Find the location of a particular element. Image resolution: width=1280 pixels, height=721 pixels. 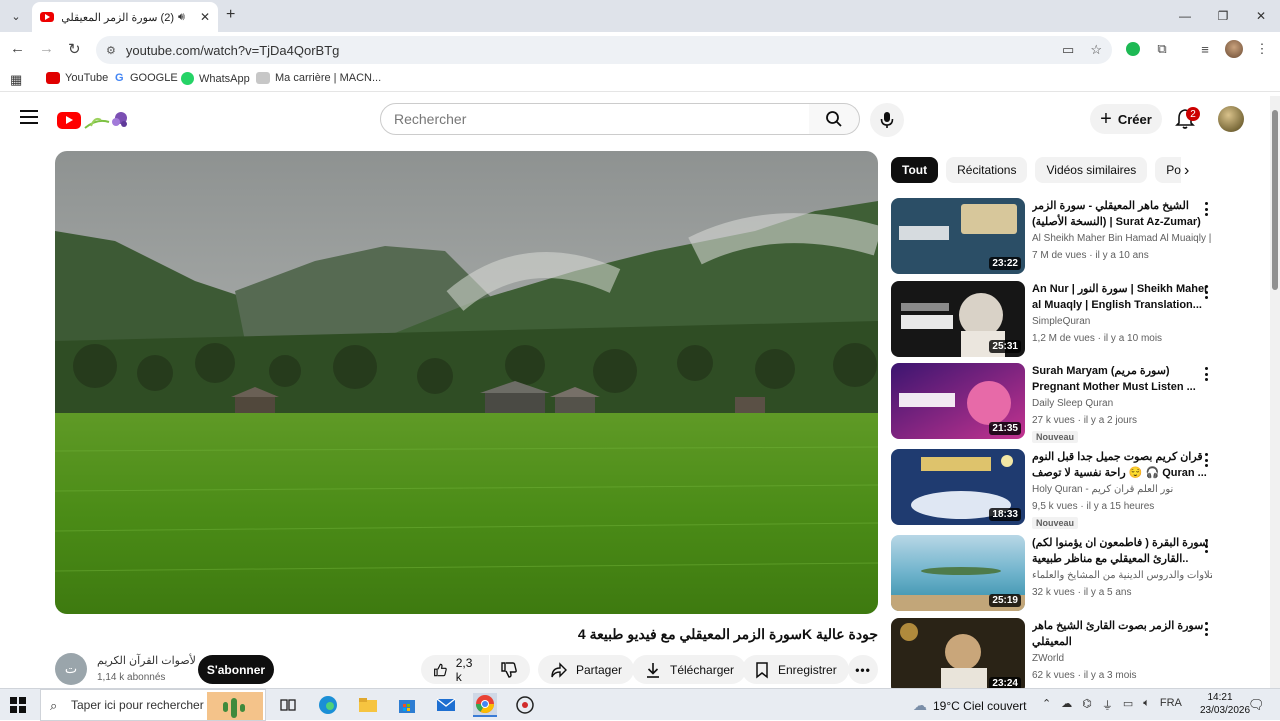

tray-expand-icon: ⌃ is located at coordinates (1046, 705).